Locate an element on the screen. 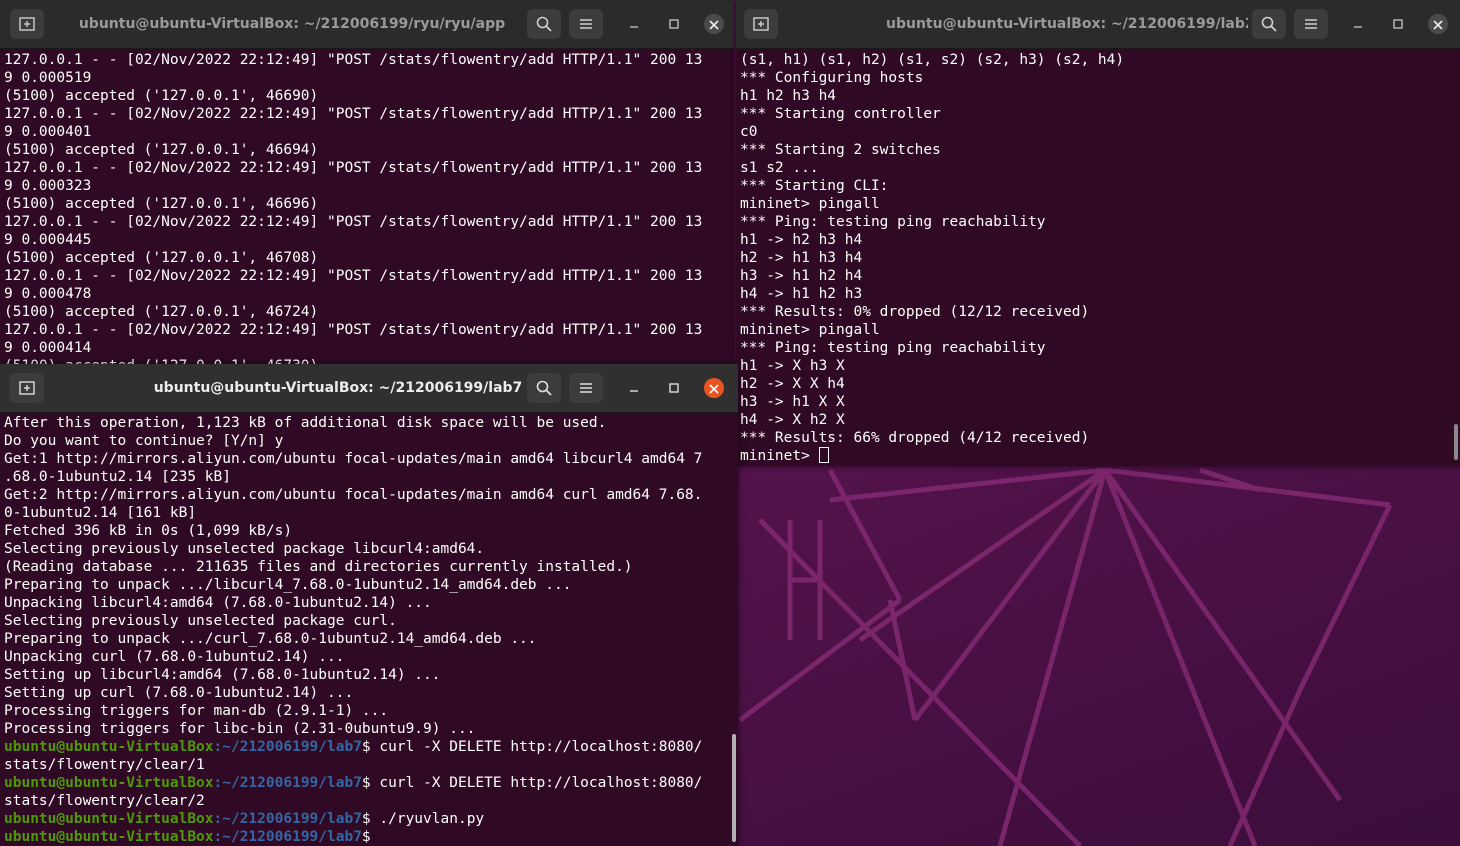  terminal-line: stats/flowentry/clear/2 is located at coordinates (104, 801).